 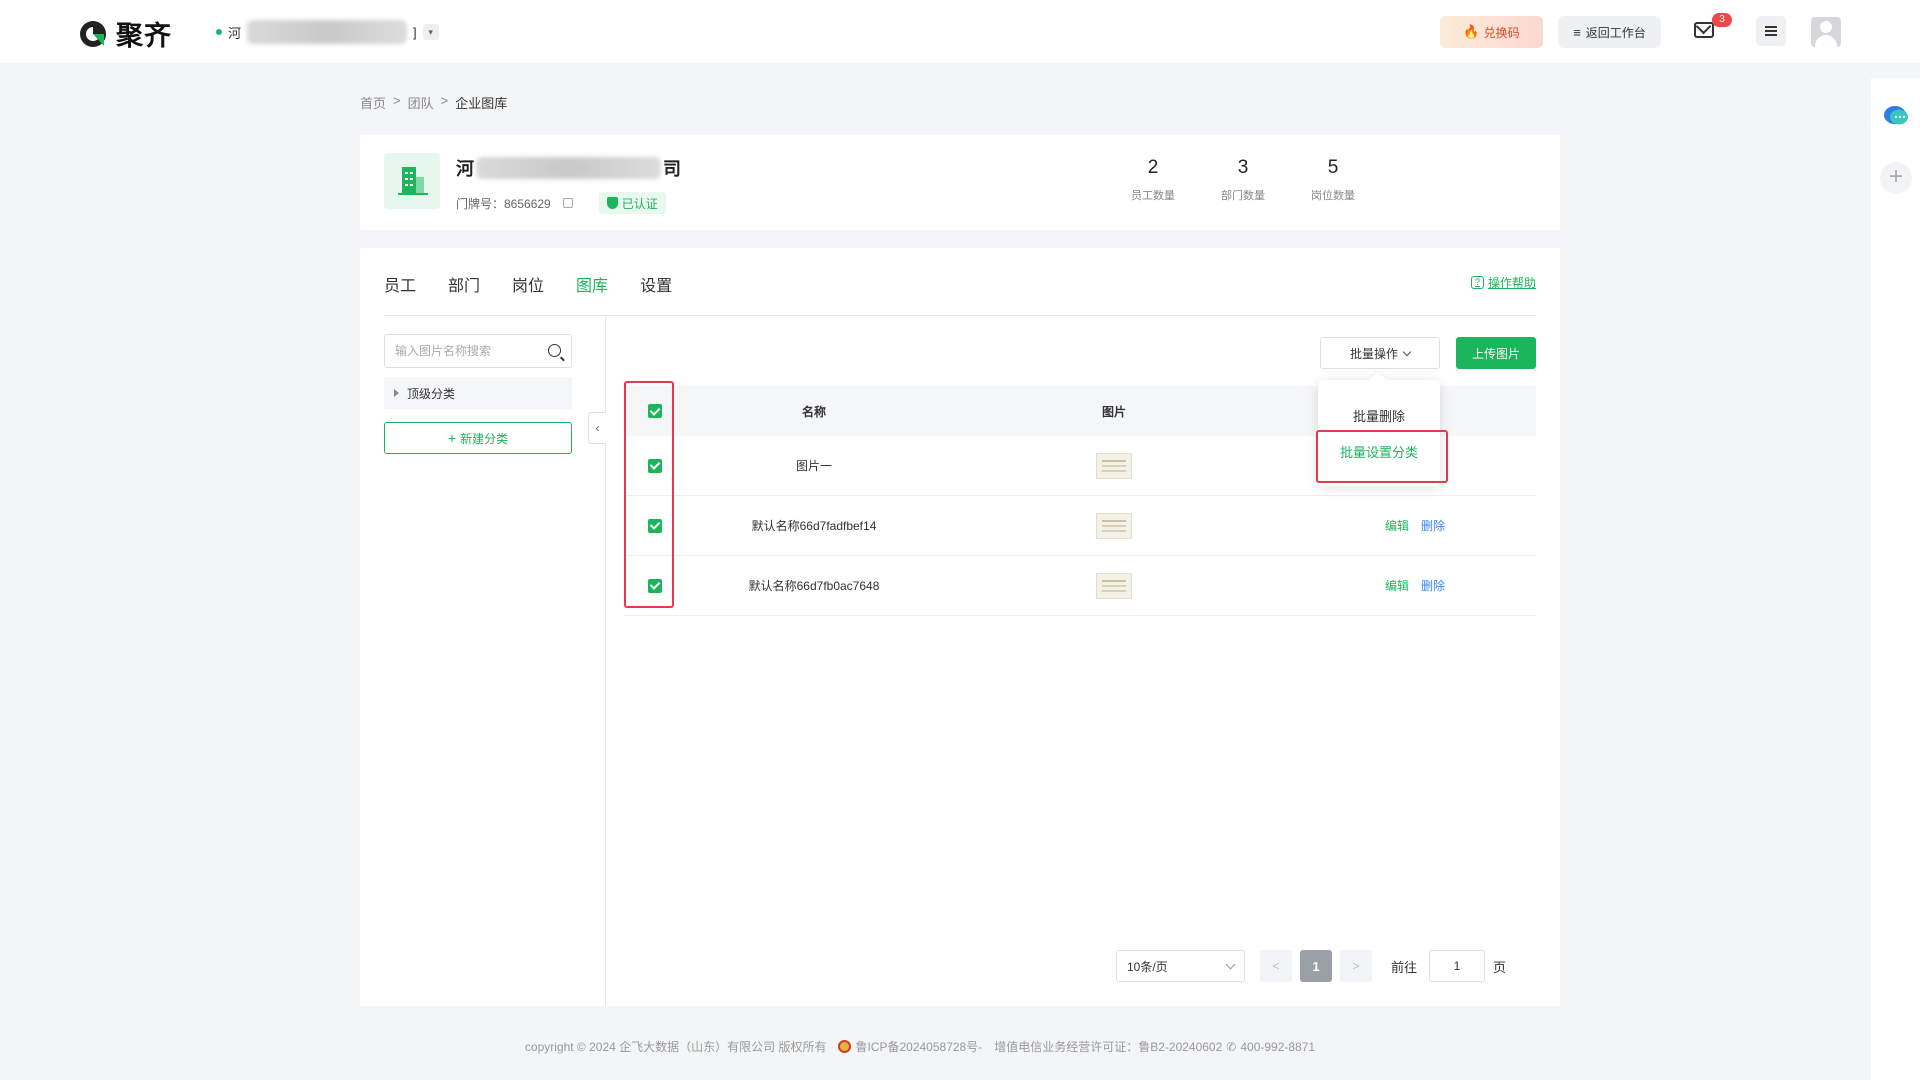 What do you see at coordinates (597, 428) in the screenshot?
I see `collapse-sidebar-icon: ‹` at bounding box center [597, 428].